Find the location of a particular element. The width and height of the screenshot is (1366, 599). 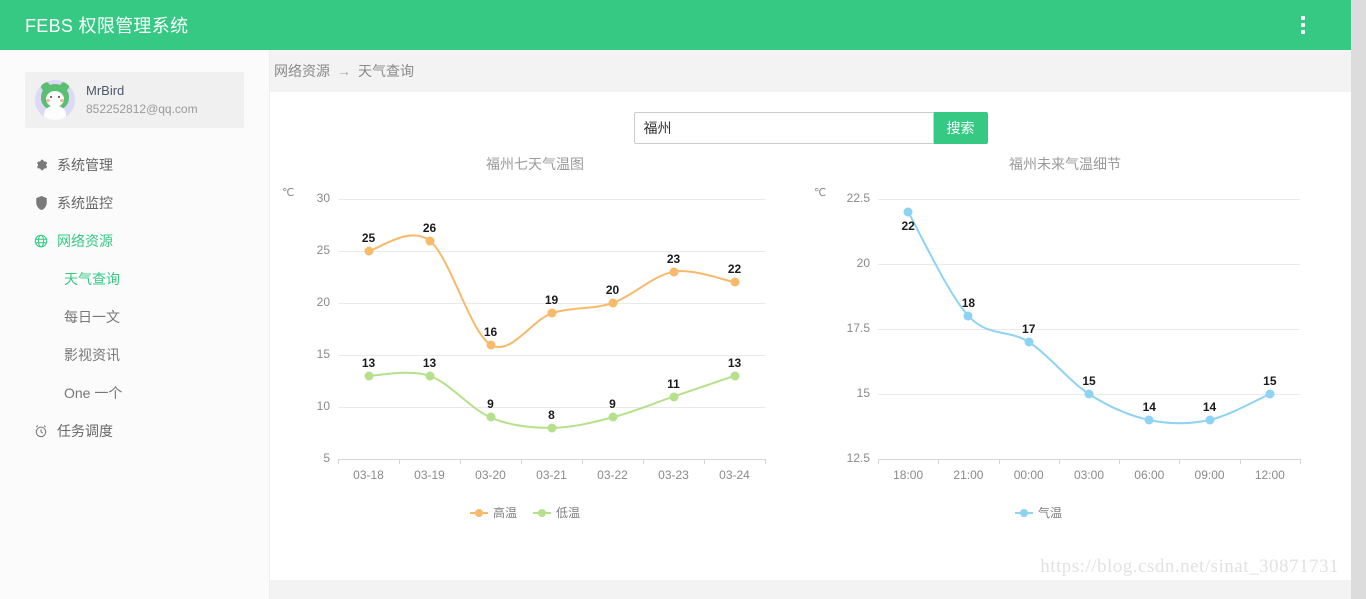

sidebar-item-system-monitor: 系统监控 is located at coordinates (134, 203).